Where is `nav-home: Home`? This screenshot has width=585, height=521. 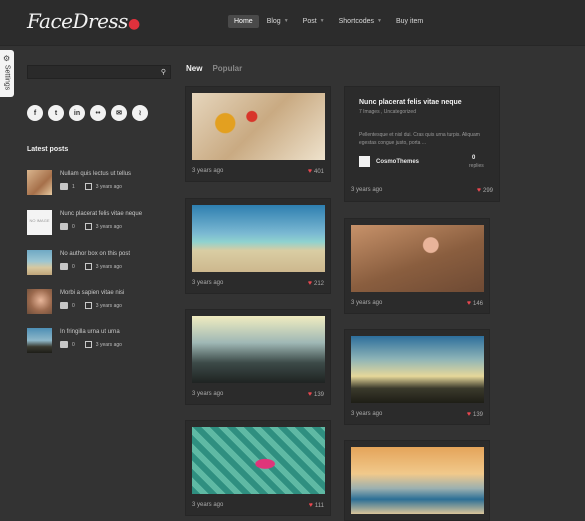
nav-home: Home is located at coordinates (243, 21).